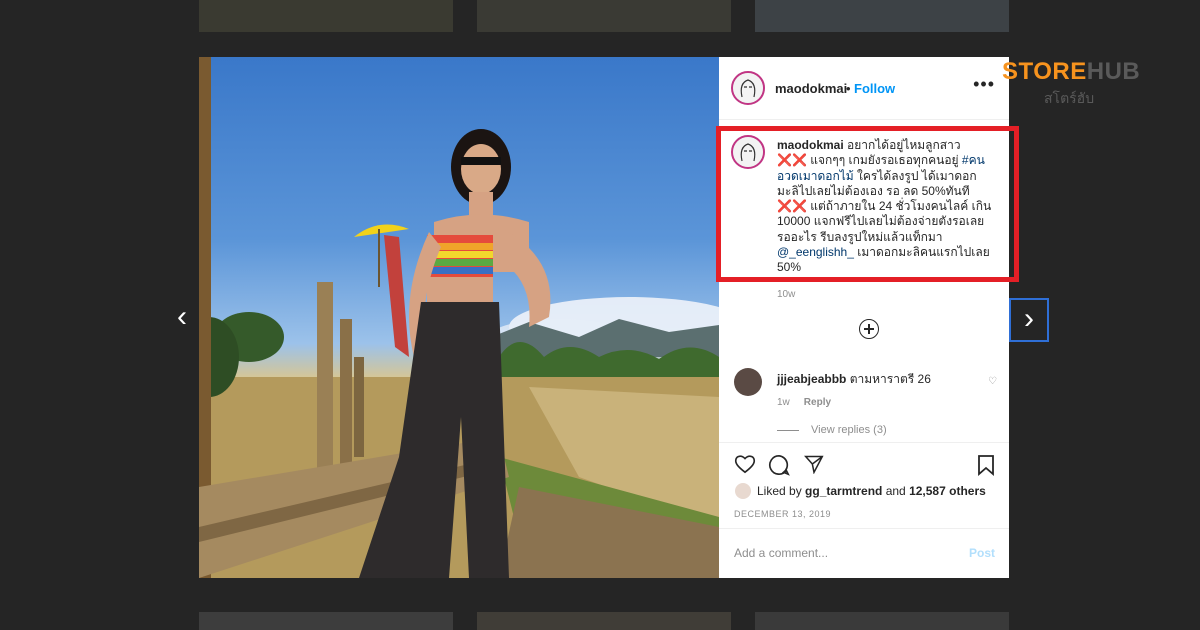  I want to click on likes-summary: Liked by gg_tarmtrend and 12,587 others, so click(871, 491).